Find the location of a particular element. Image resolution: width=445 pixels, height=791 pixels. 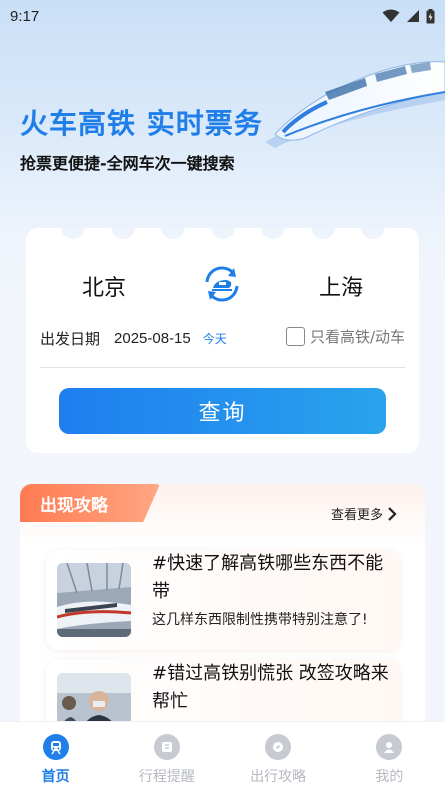

article-thumbnail is located at coordinates (94, 600).